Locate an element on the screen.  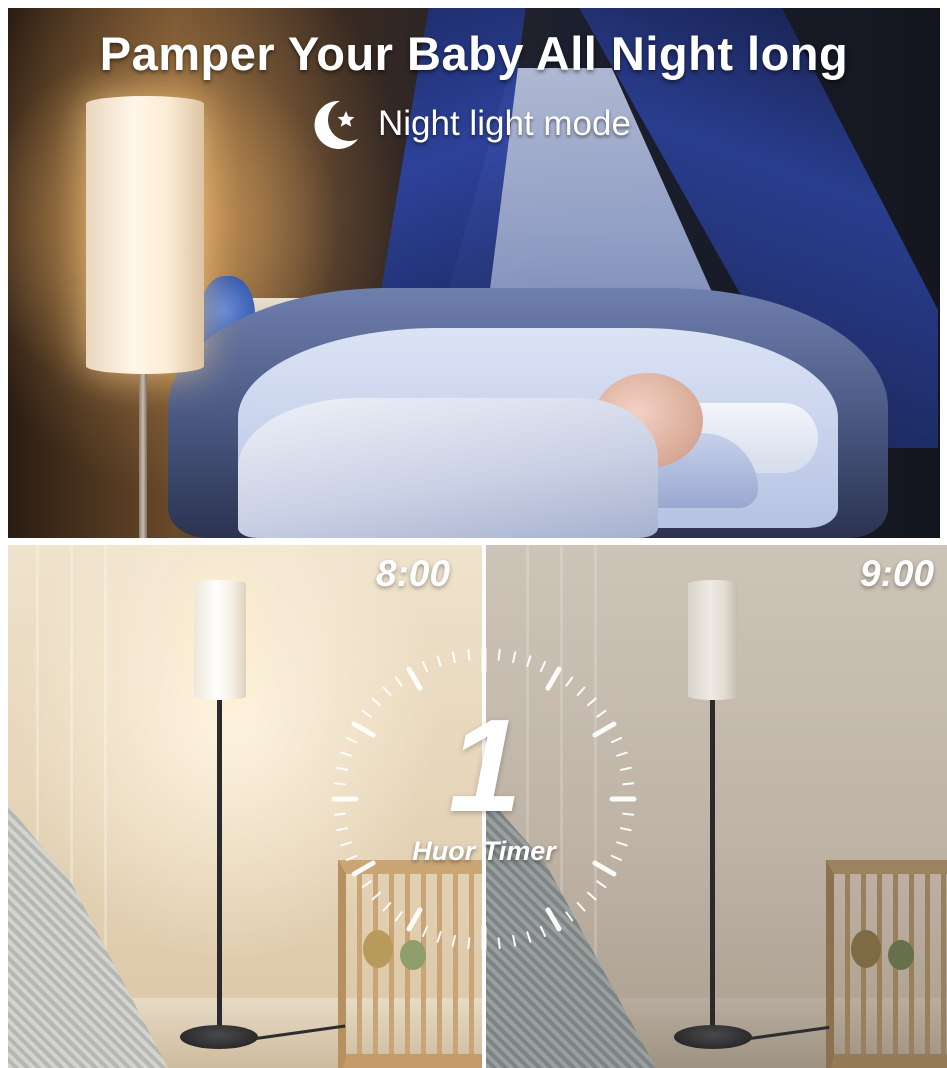
timer-caption: Huor Timer is located at coordinates (484, 851).